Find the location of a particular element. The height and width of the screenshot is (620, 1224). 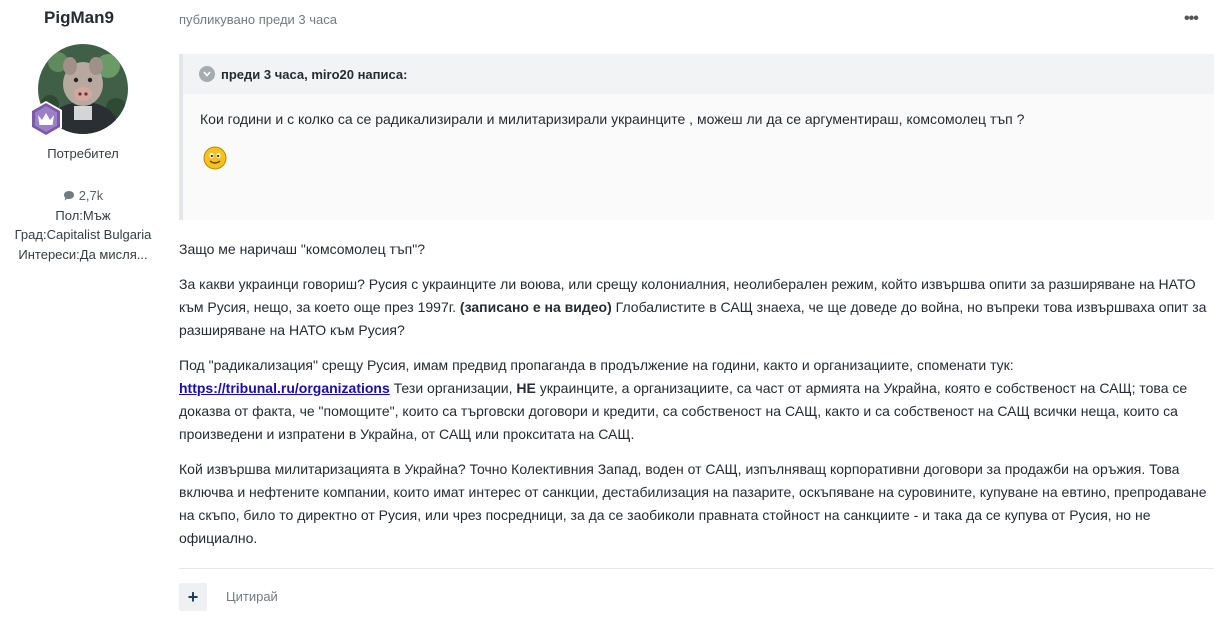

chevron-down-icon is located at coordinates (207, 74).